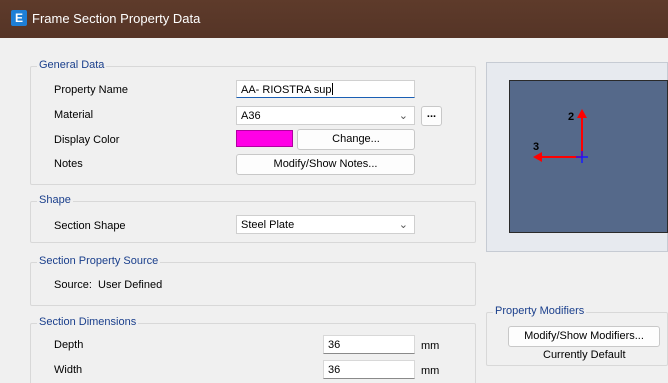 The height and width of the screenshot is (383, 668). What do you see at coordinates (286, 90) in the screenshot?
I see `property-name-value: AA- RIOSTRA sup` at bounding box center [286, 90].